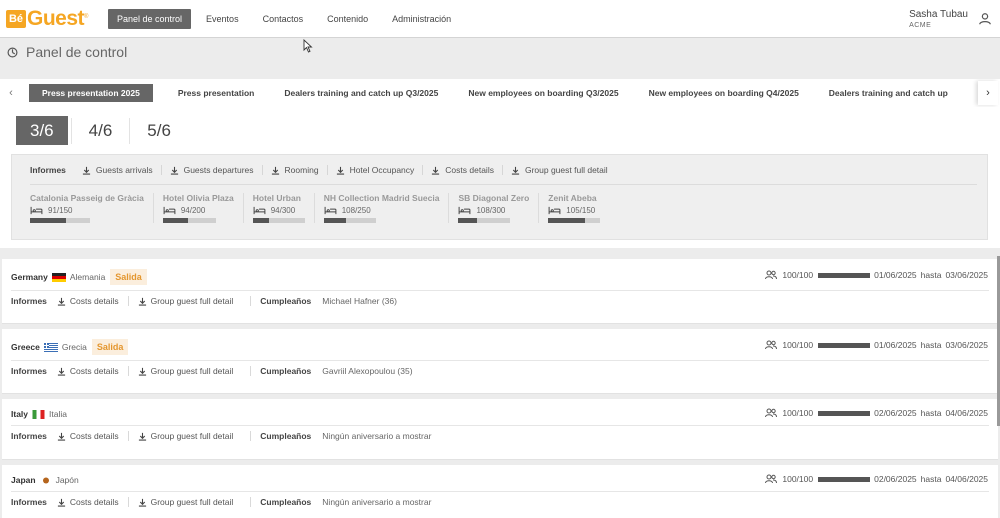 This screenshot has height=518, width=1000. Describe the element at coordinates (308, 46) in the screenshot. I see `mouse-cursor-icon` at that location.